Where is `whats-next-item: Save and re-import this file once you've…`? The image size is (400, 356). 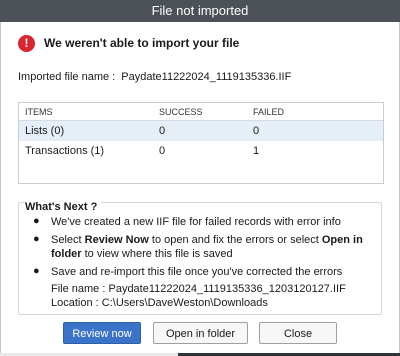
whats-next-item: Save and re-import this file once you've… is located at coordinates (216, 272).